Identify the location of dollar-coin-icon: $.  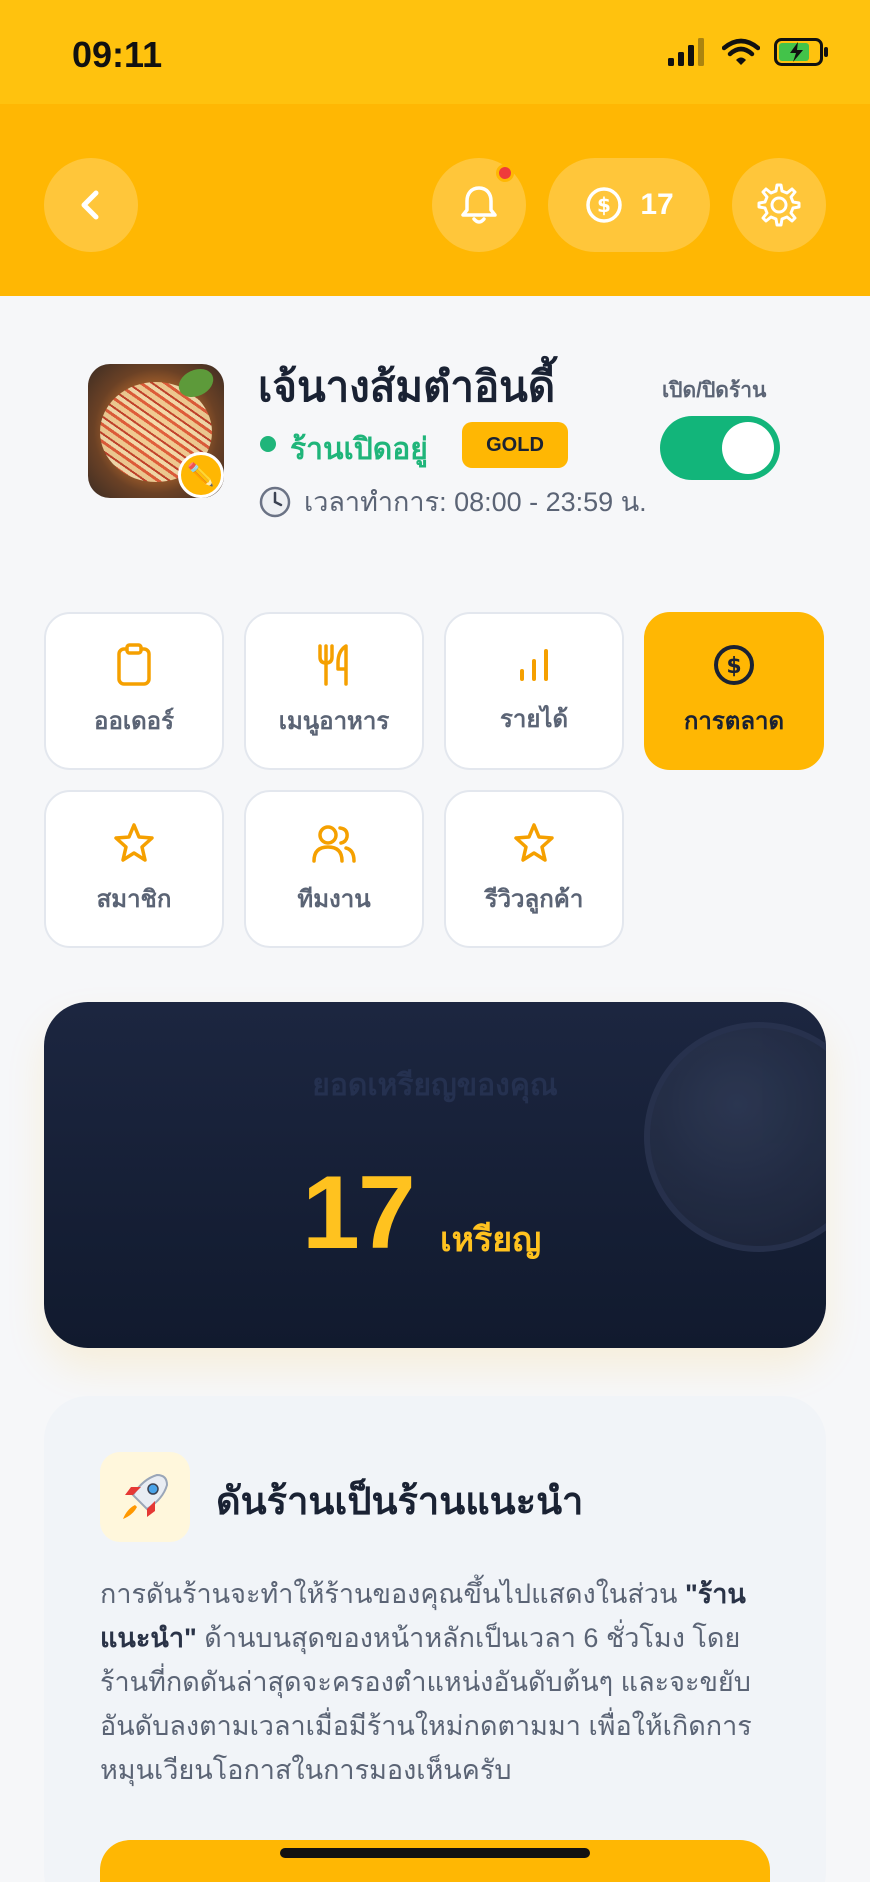
(734, 664).